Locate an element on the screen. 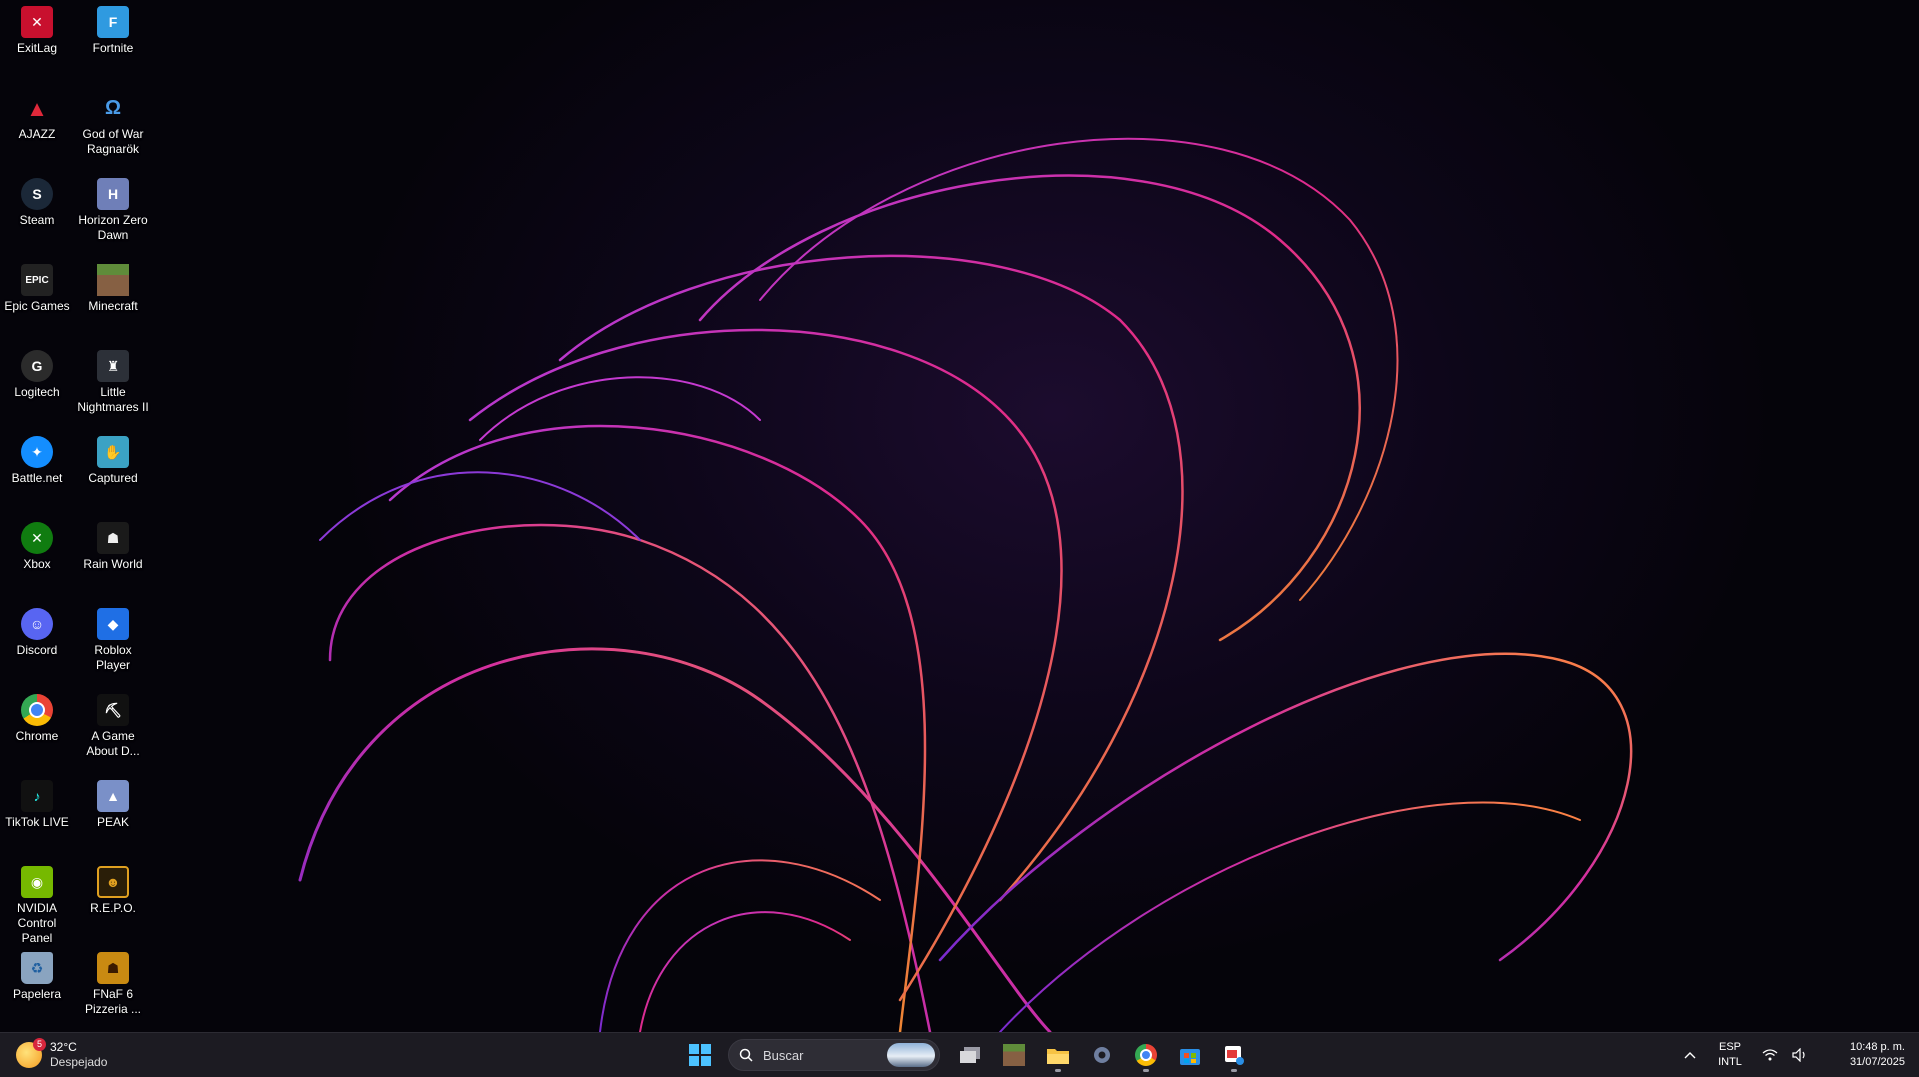 This screenshot has width=1919, height=1077. notification-badge: 5 is located at coordinates (39, 1044).